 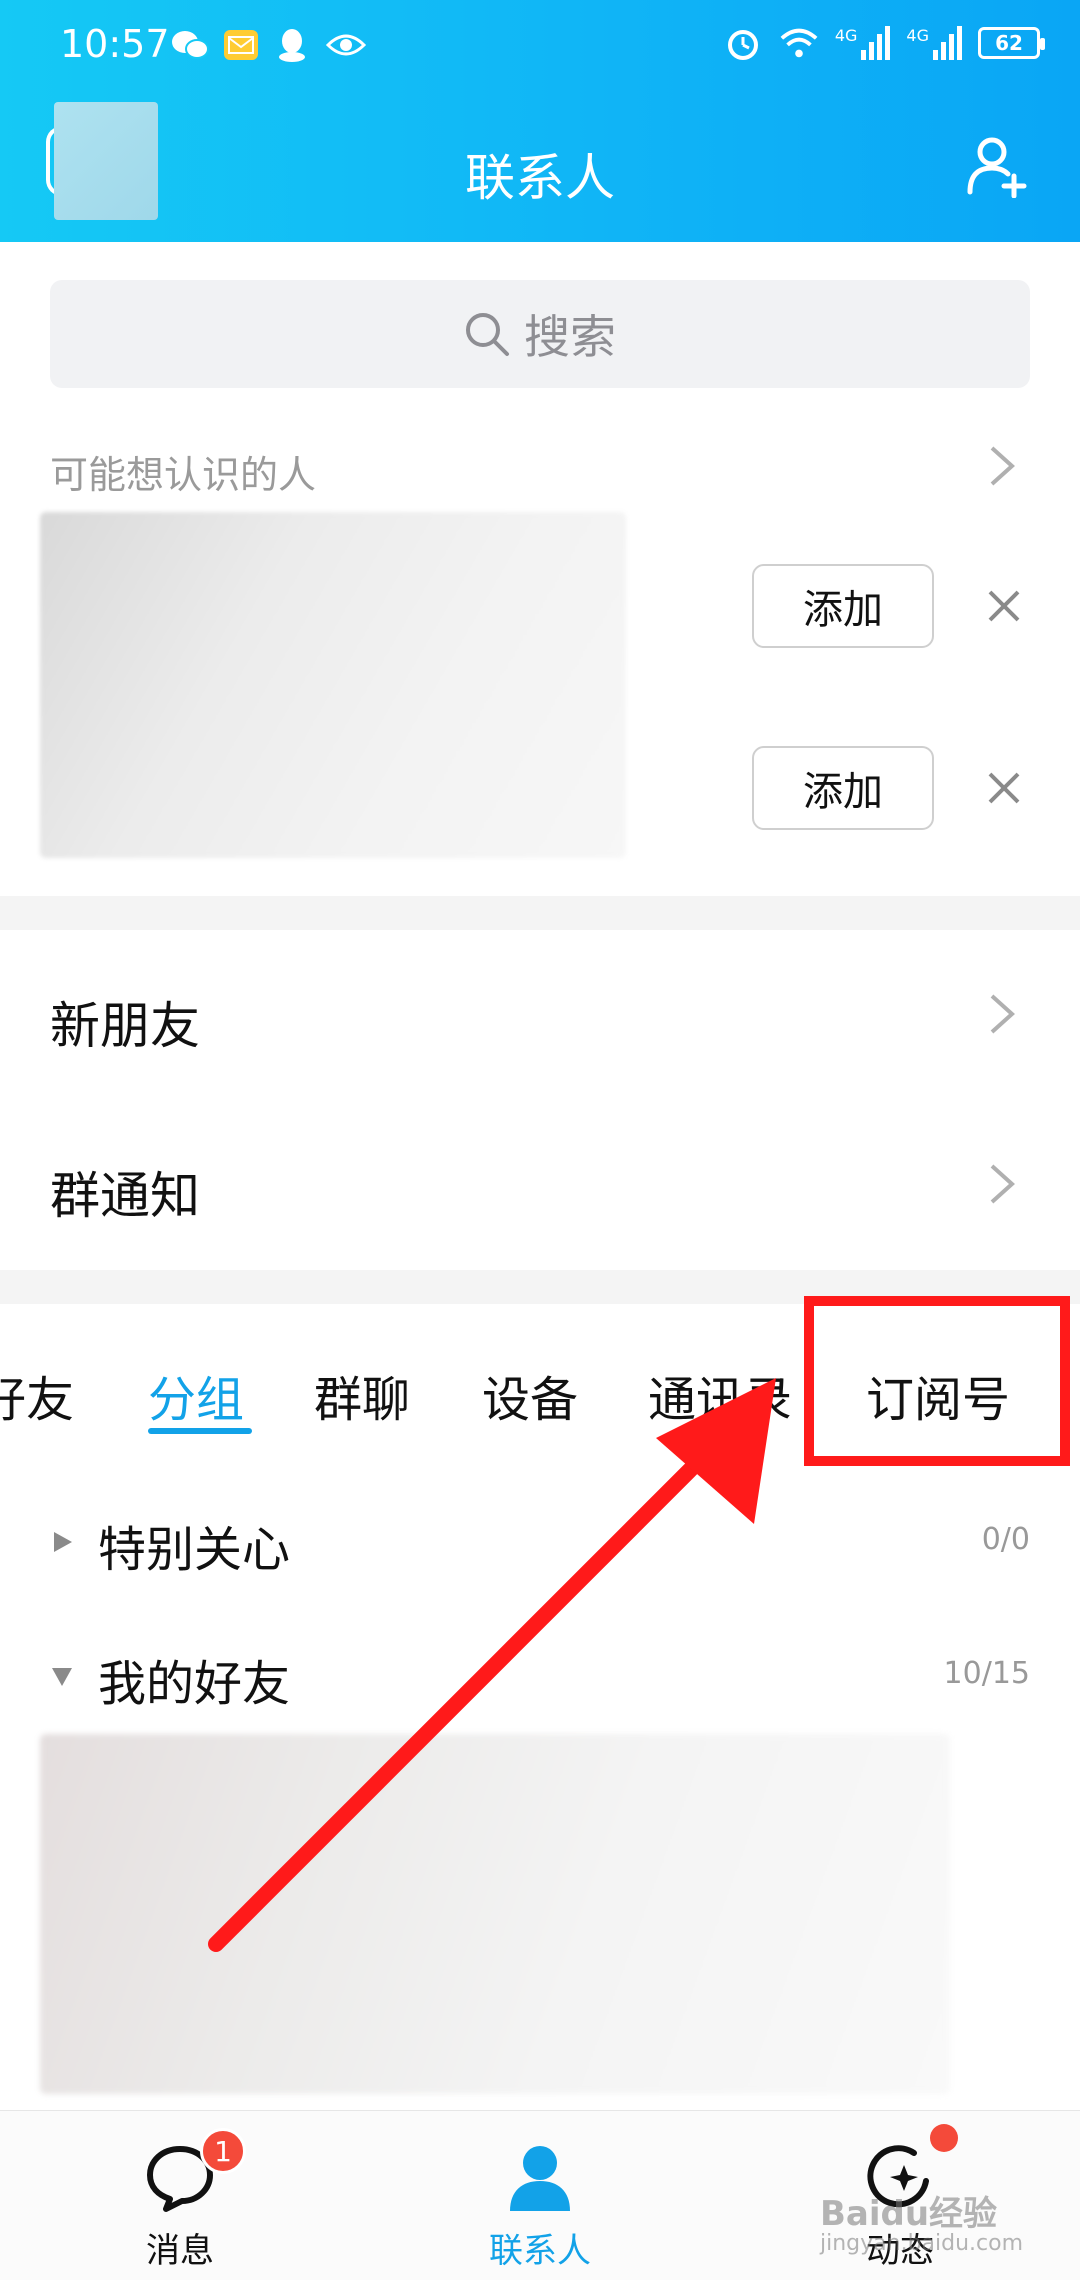 I want to click on top-header: 10:57 4G 4G 62 联系人, so click(x=540, y=121).